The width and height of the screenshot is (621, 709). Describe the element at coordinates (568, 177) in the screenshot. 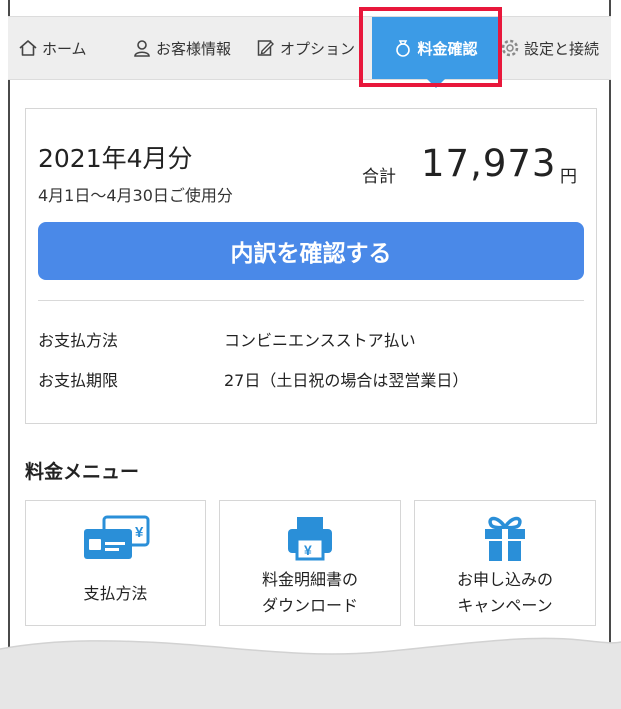

I see `total-unit: 円` at that location.